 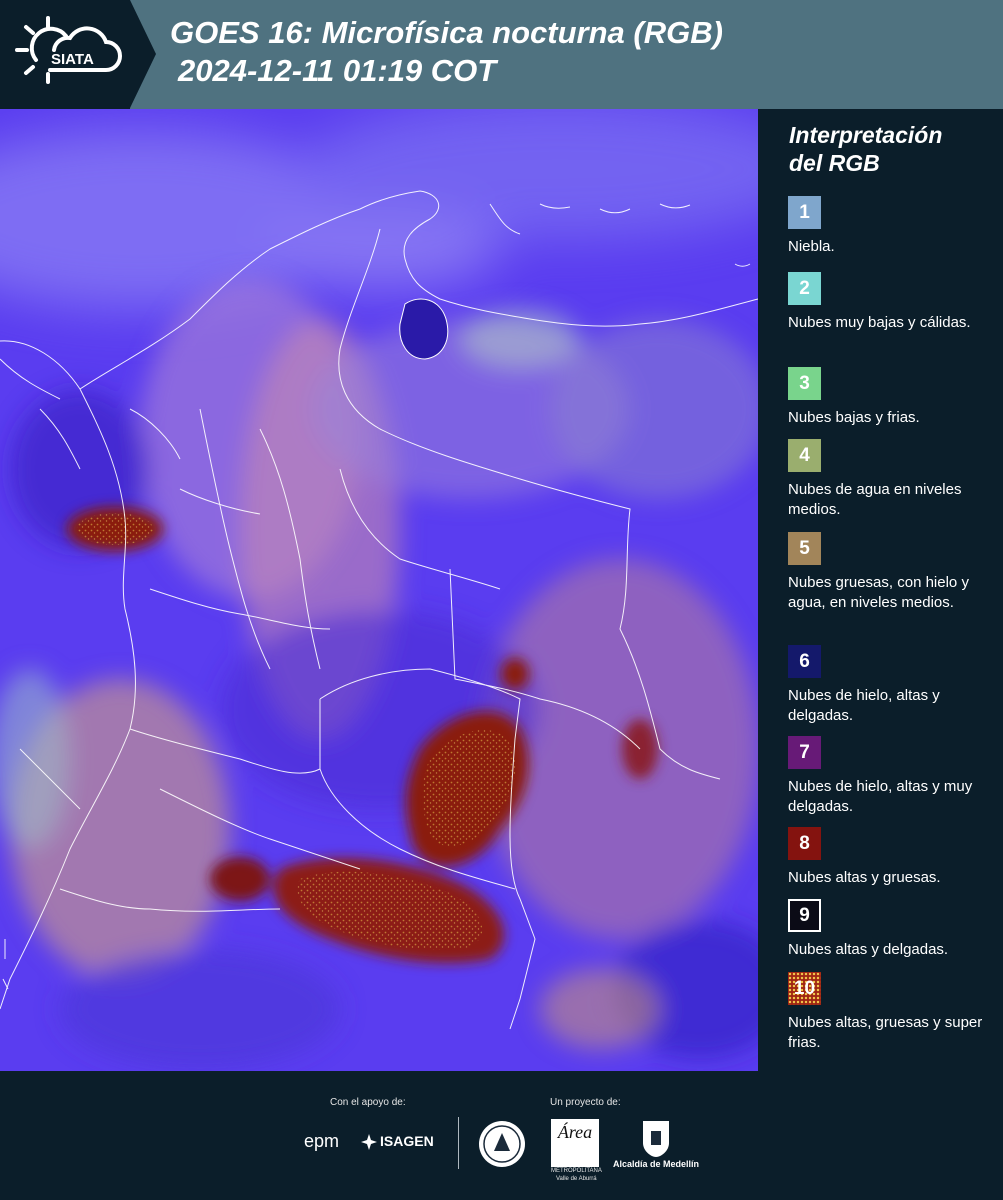 I want to click on legend-swatch: 7, so click(x=804, y=752).